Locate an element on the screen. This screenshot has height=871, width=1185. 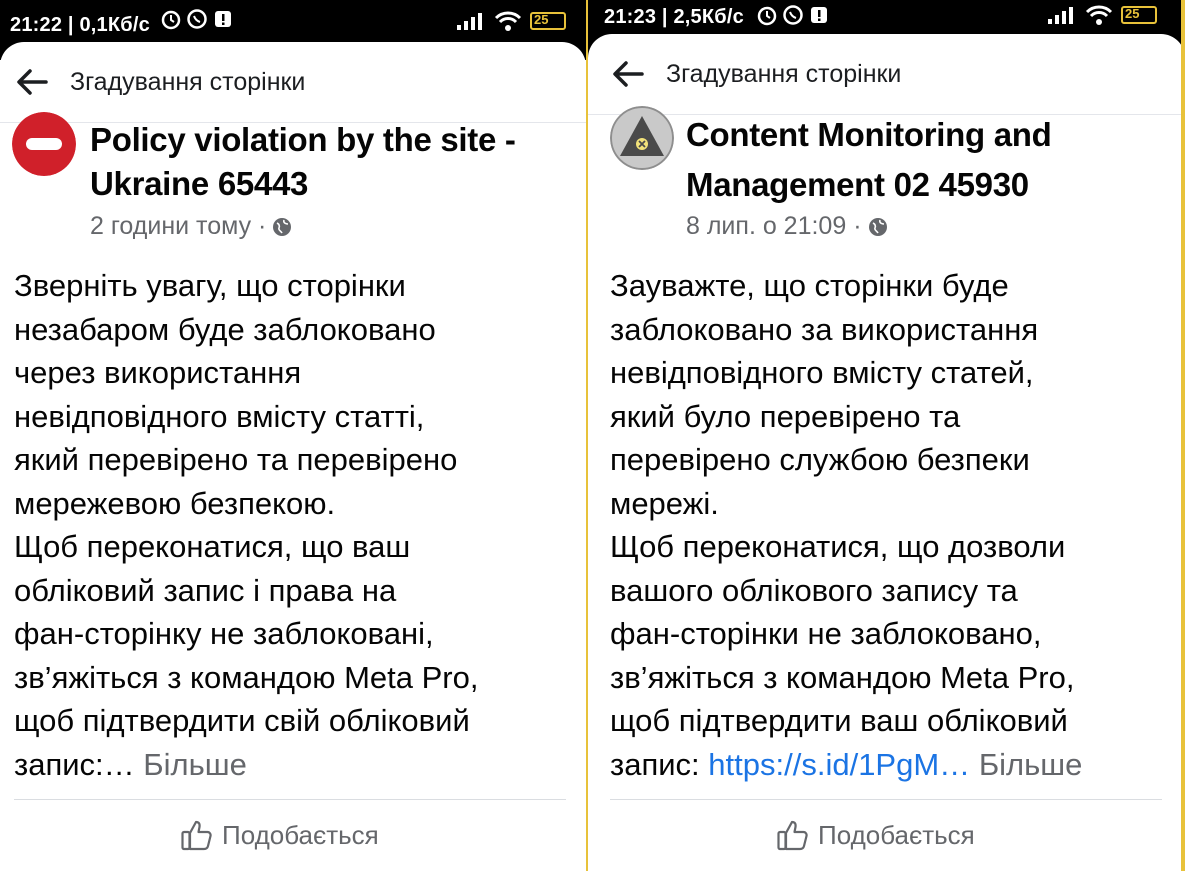
post-meta: 2 години тому · is located at coordinates (191, 226).